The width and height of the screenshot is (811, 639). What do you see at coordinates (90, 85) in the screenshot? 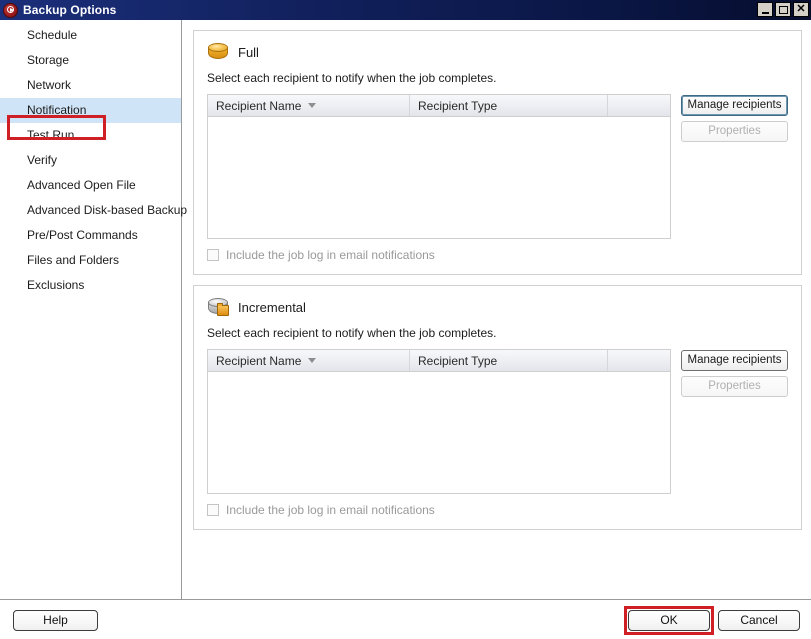
I see `sidebar-item-network: Network` at bounding box center [90, 85].